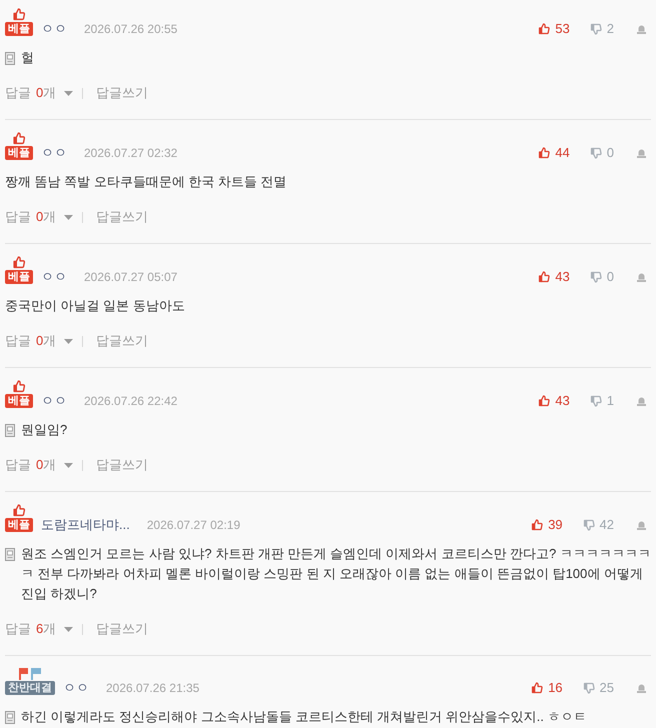 This screenshot has height=728, width=656. I want to click on dislike-button: 42, so click(598, 525).